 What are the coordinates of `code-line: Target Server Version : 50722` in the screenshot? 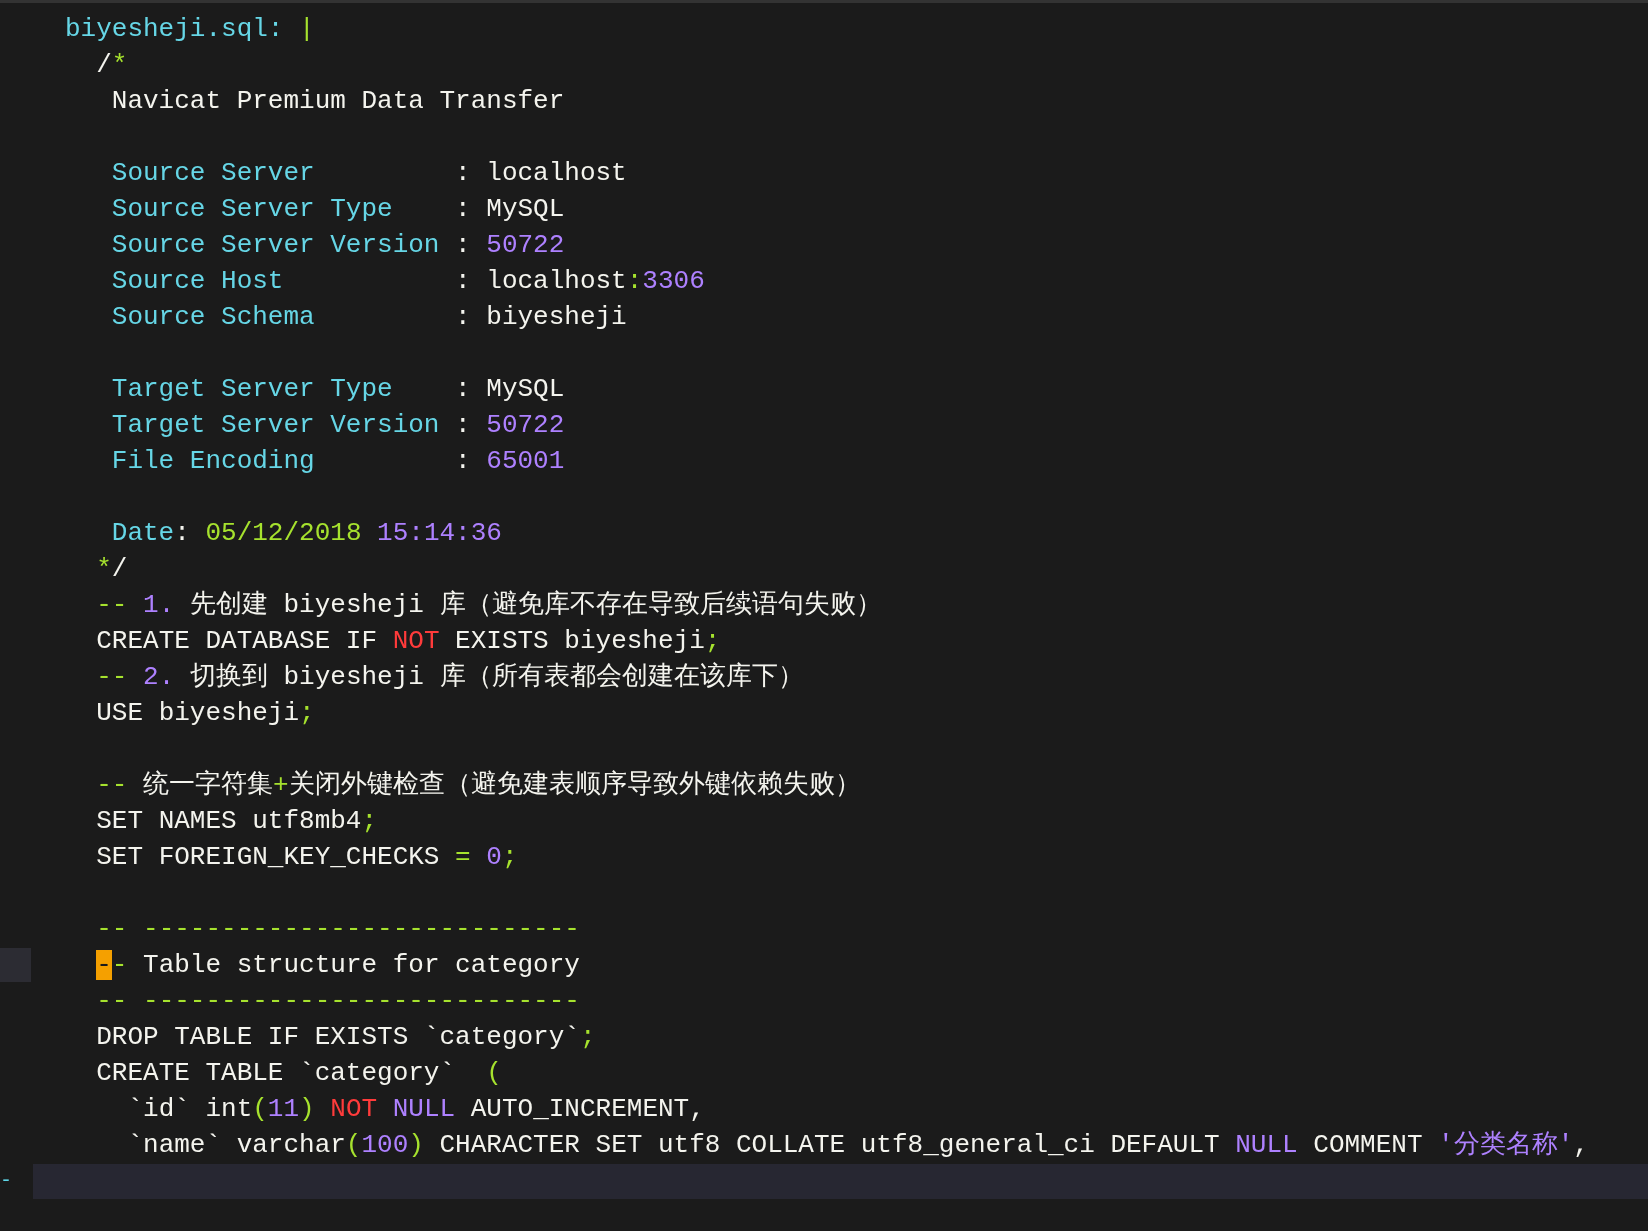 It's located at (337, 425).